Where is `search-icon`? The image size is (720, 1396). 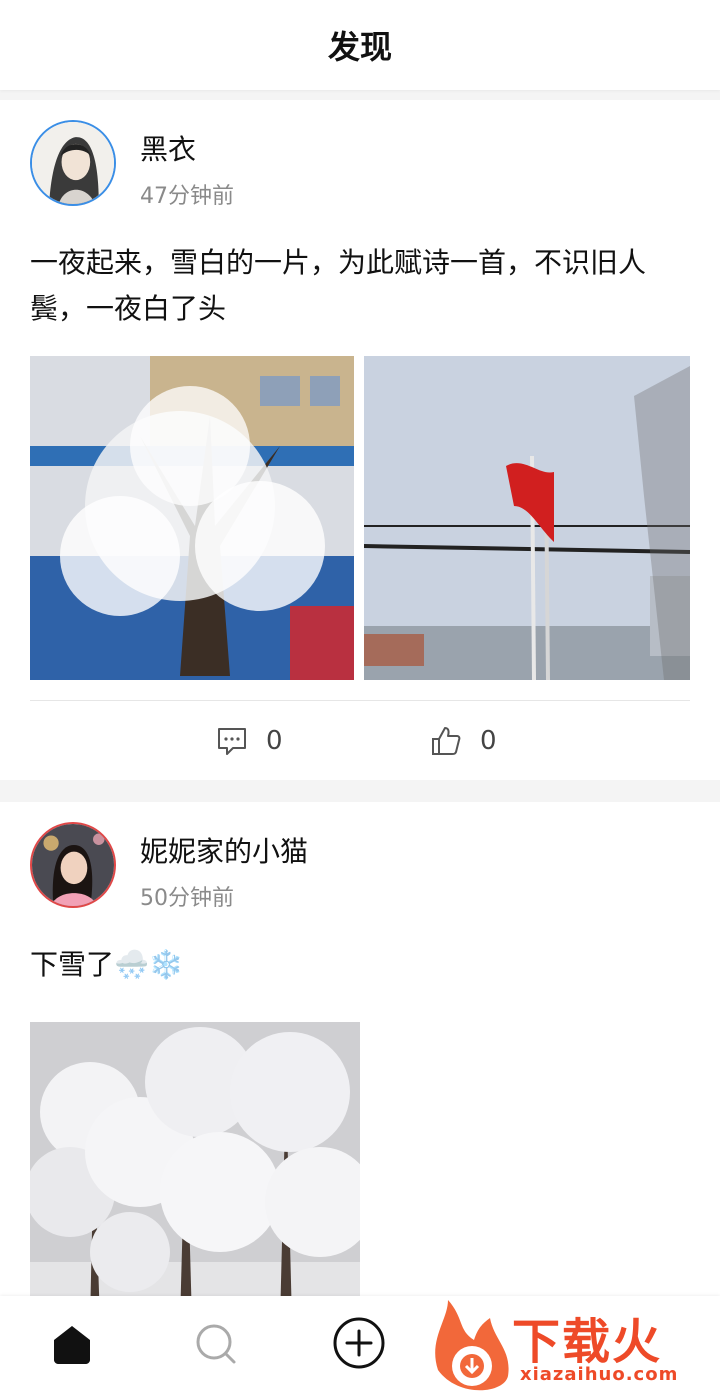 search-icon is located at coordinates (216, 1344).